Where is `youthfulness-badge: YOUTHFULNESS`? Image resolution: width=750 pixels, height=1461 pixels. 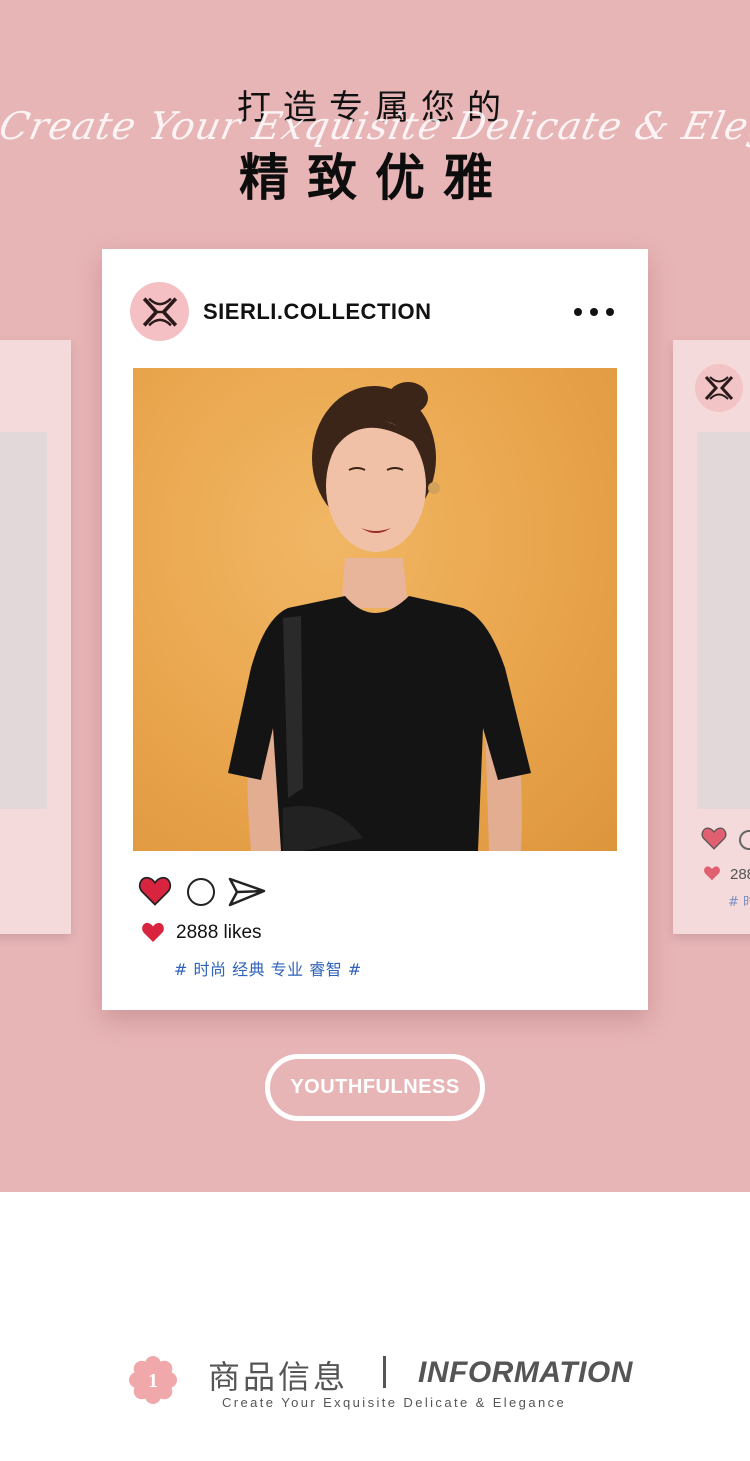 youthfulness-badge: YOUTHFULNESS is located at coordinates (375, 1087).